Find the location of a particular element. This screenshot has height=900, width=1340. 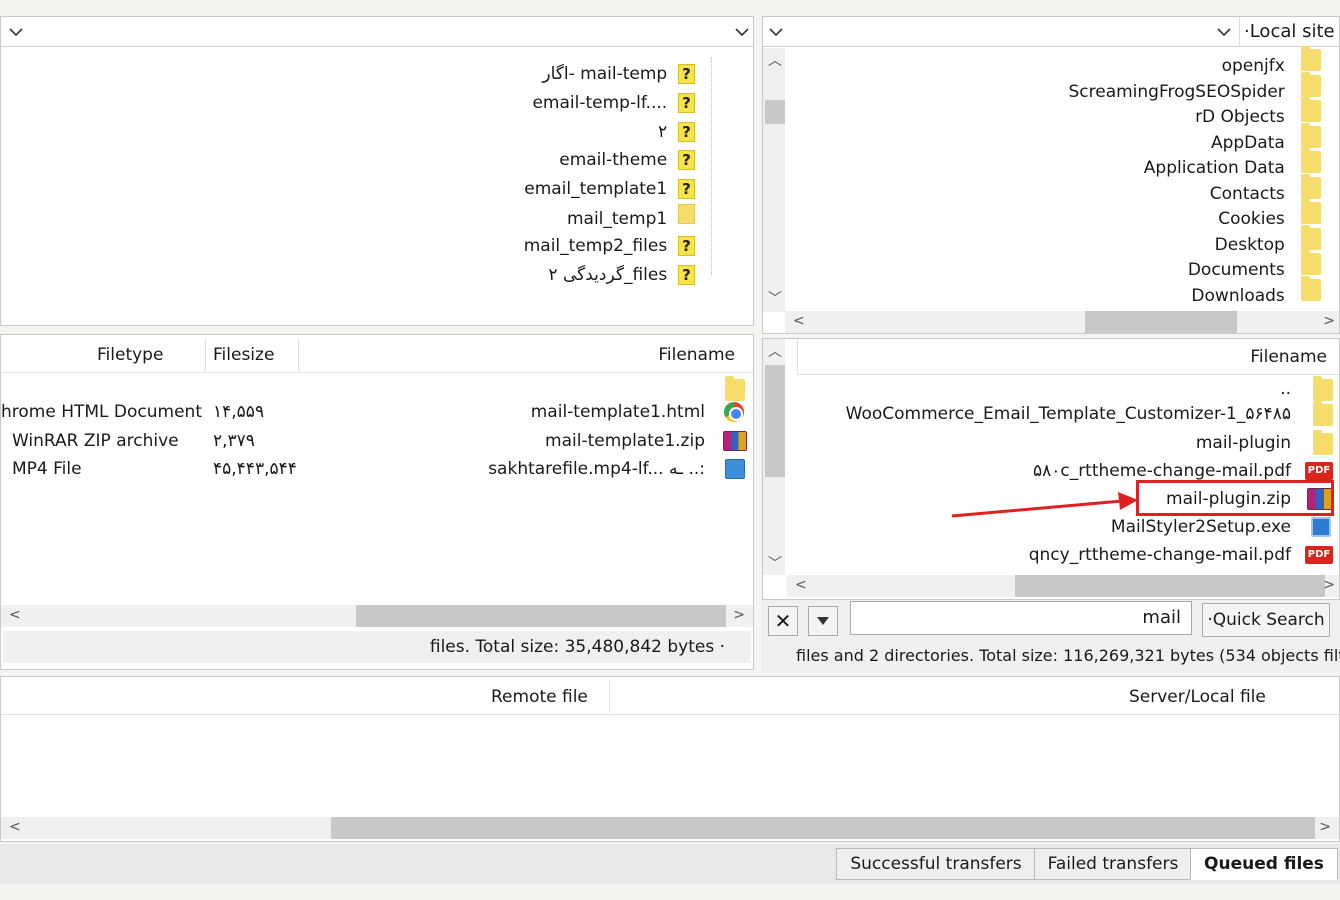

close-icon: ✕ is located at coordinates (783, 621).